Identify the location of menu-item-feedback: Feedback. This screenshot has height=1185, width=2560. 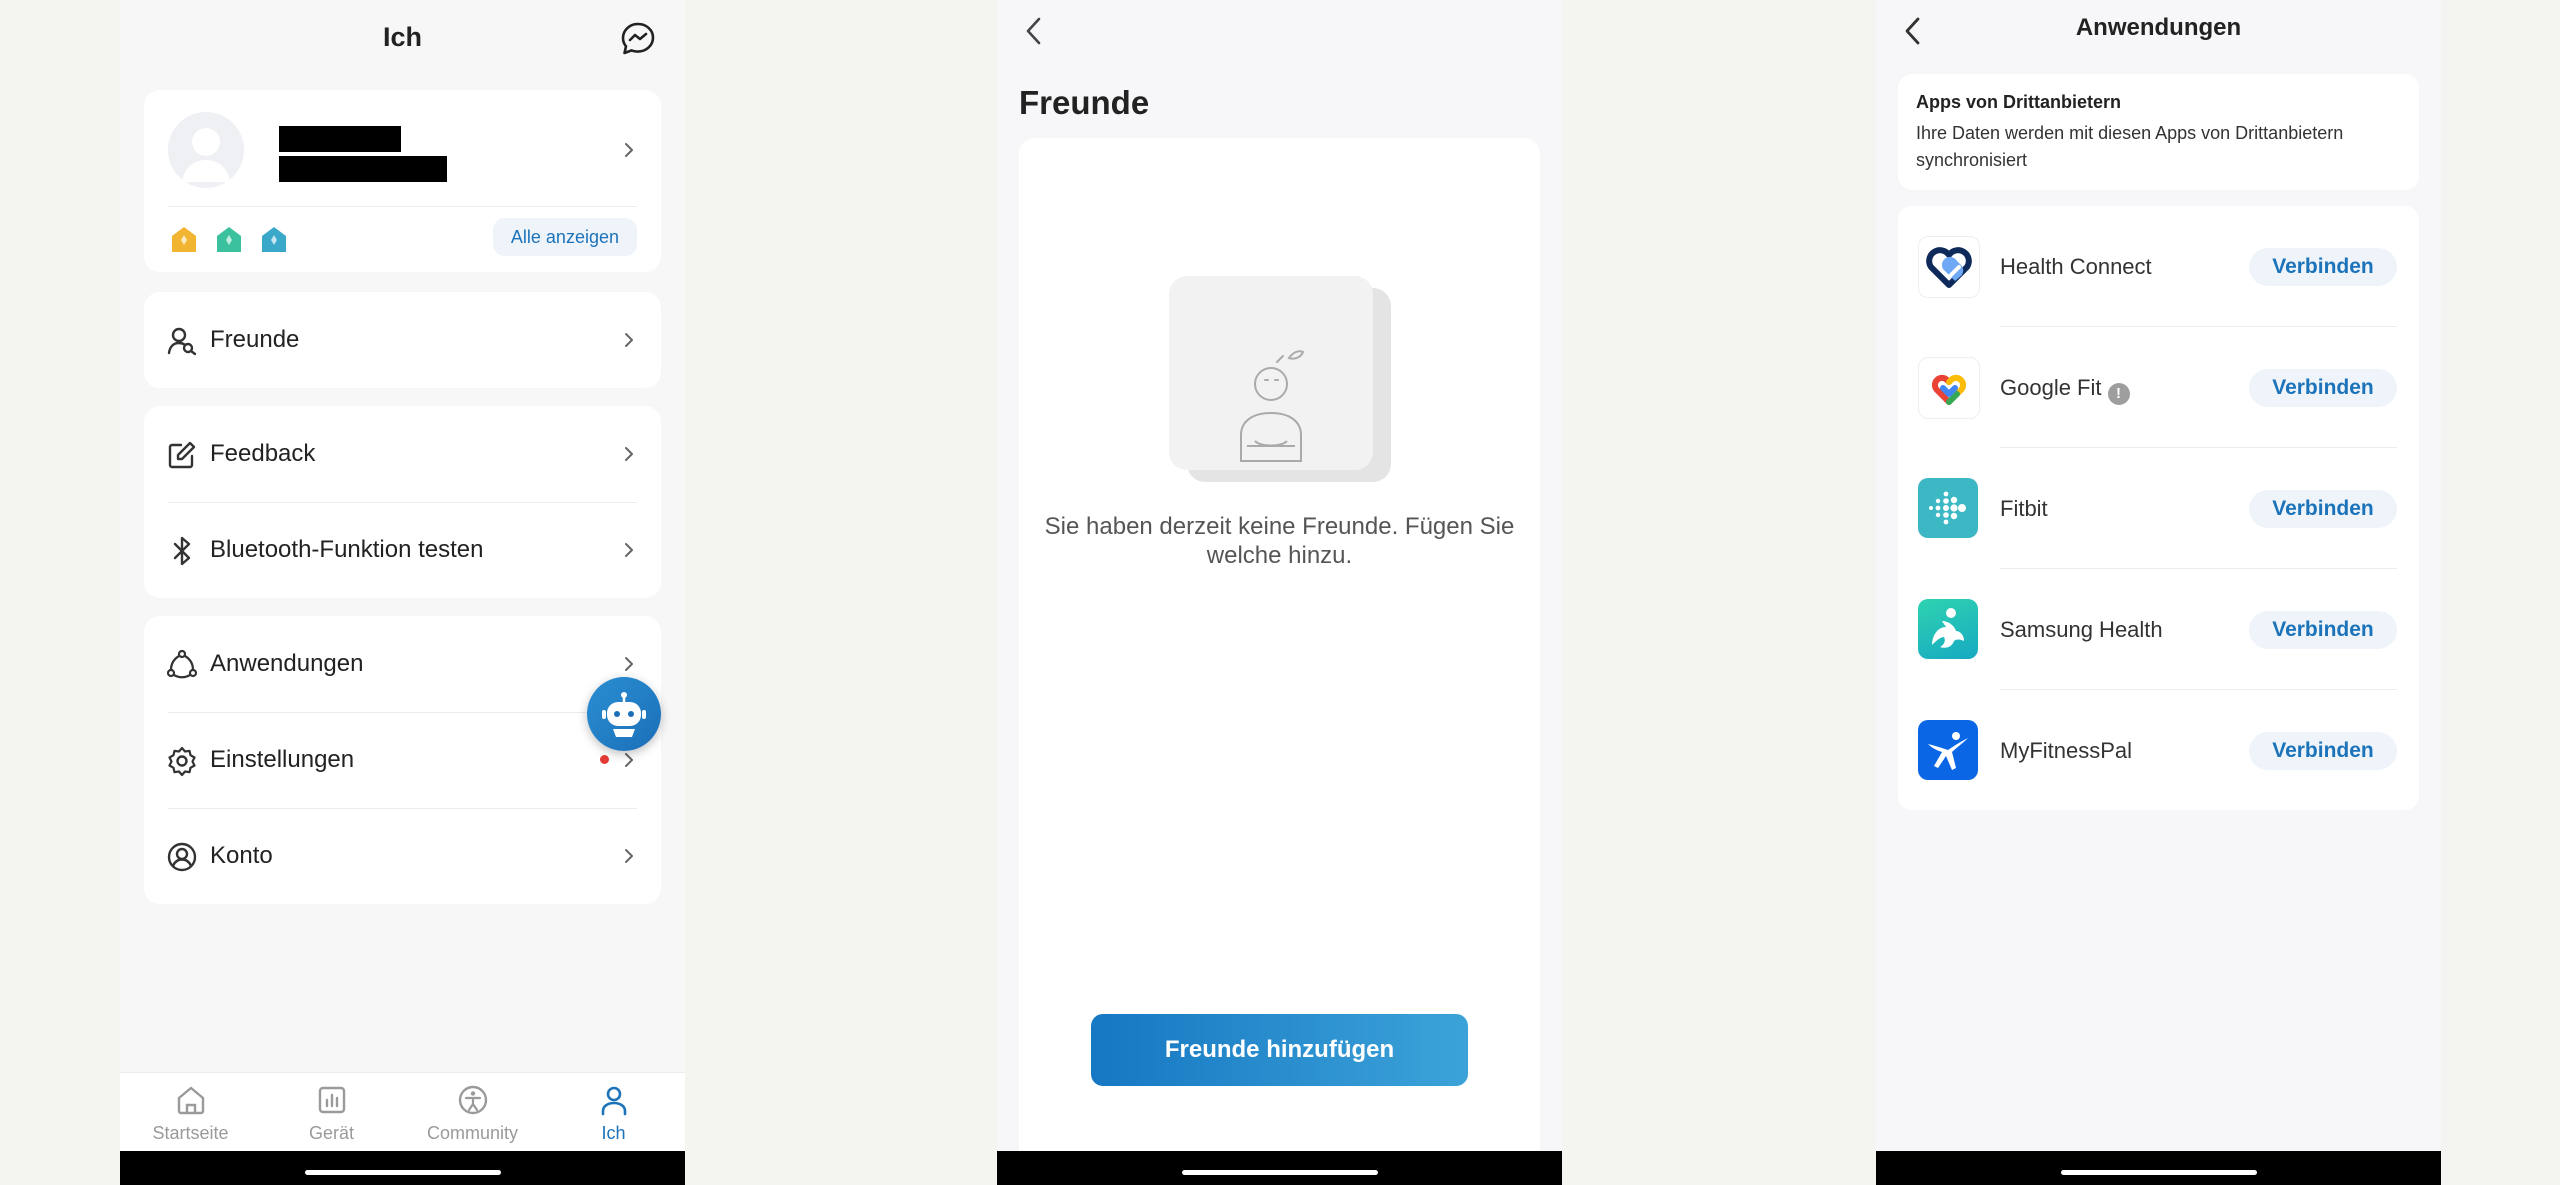
(402, 454).